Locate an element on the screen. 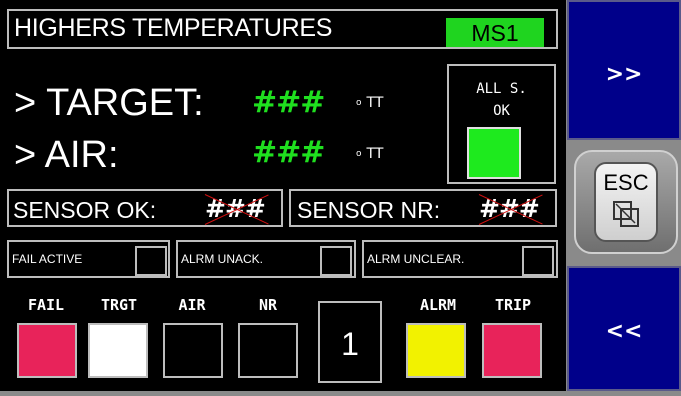  fail-active-panel: FAIL ACTIVE is located at coordinates (88, 259).